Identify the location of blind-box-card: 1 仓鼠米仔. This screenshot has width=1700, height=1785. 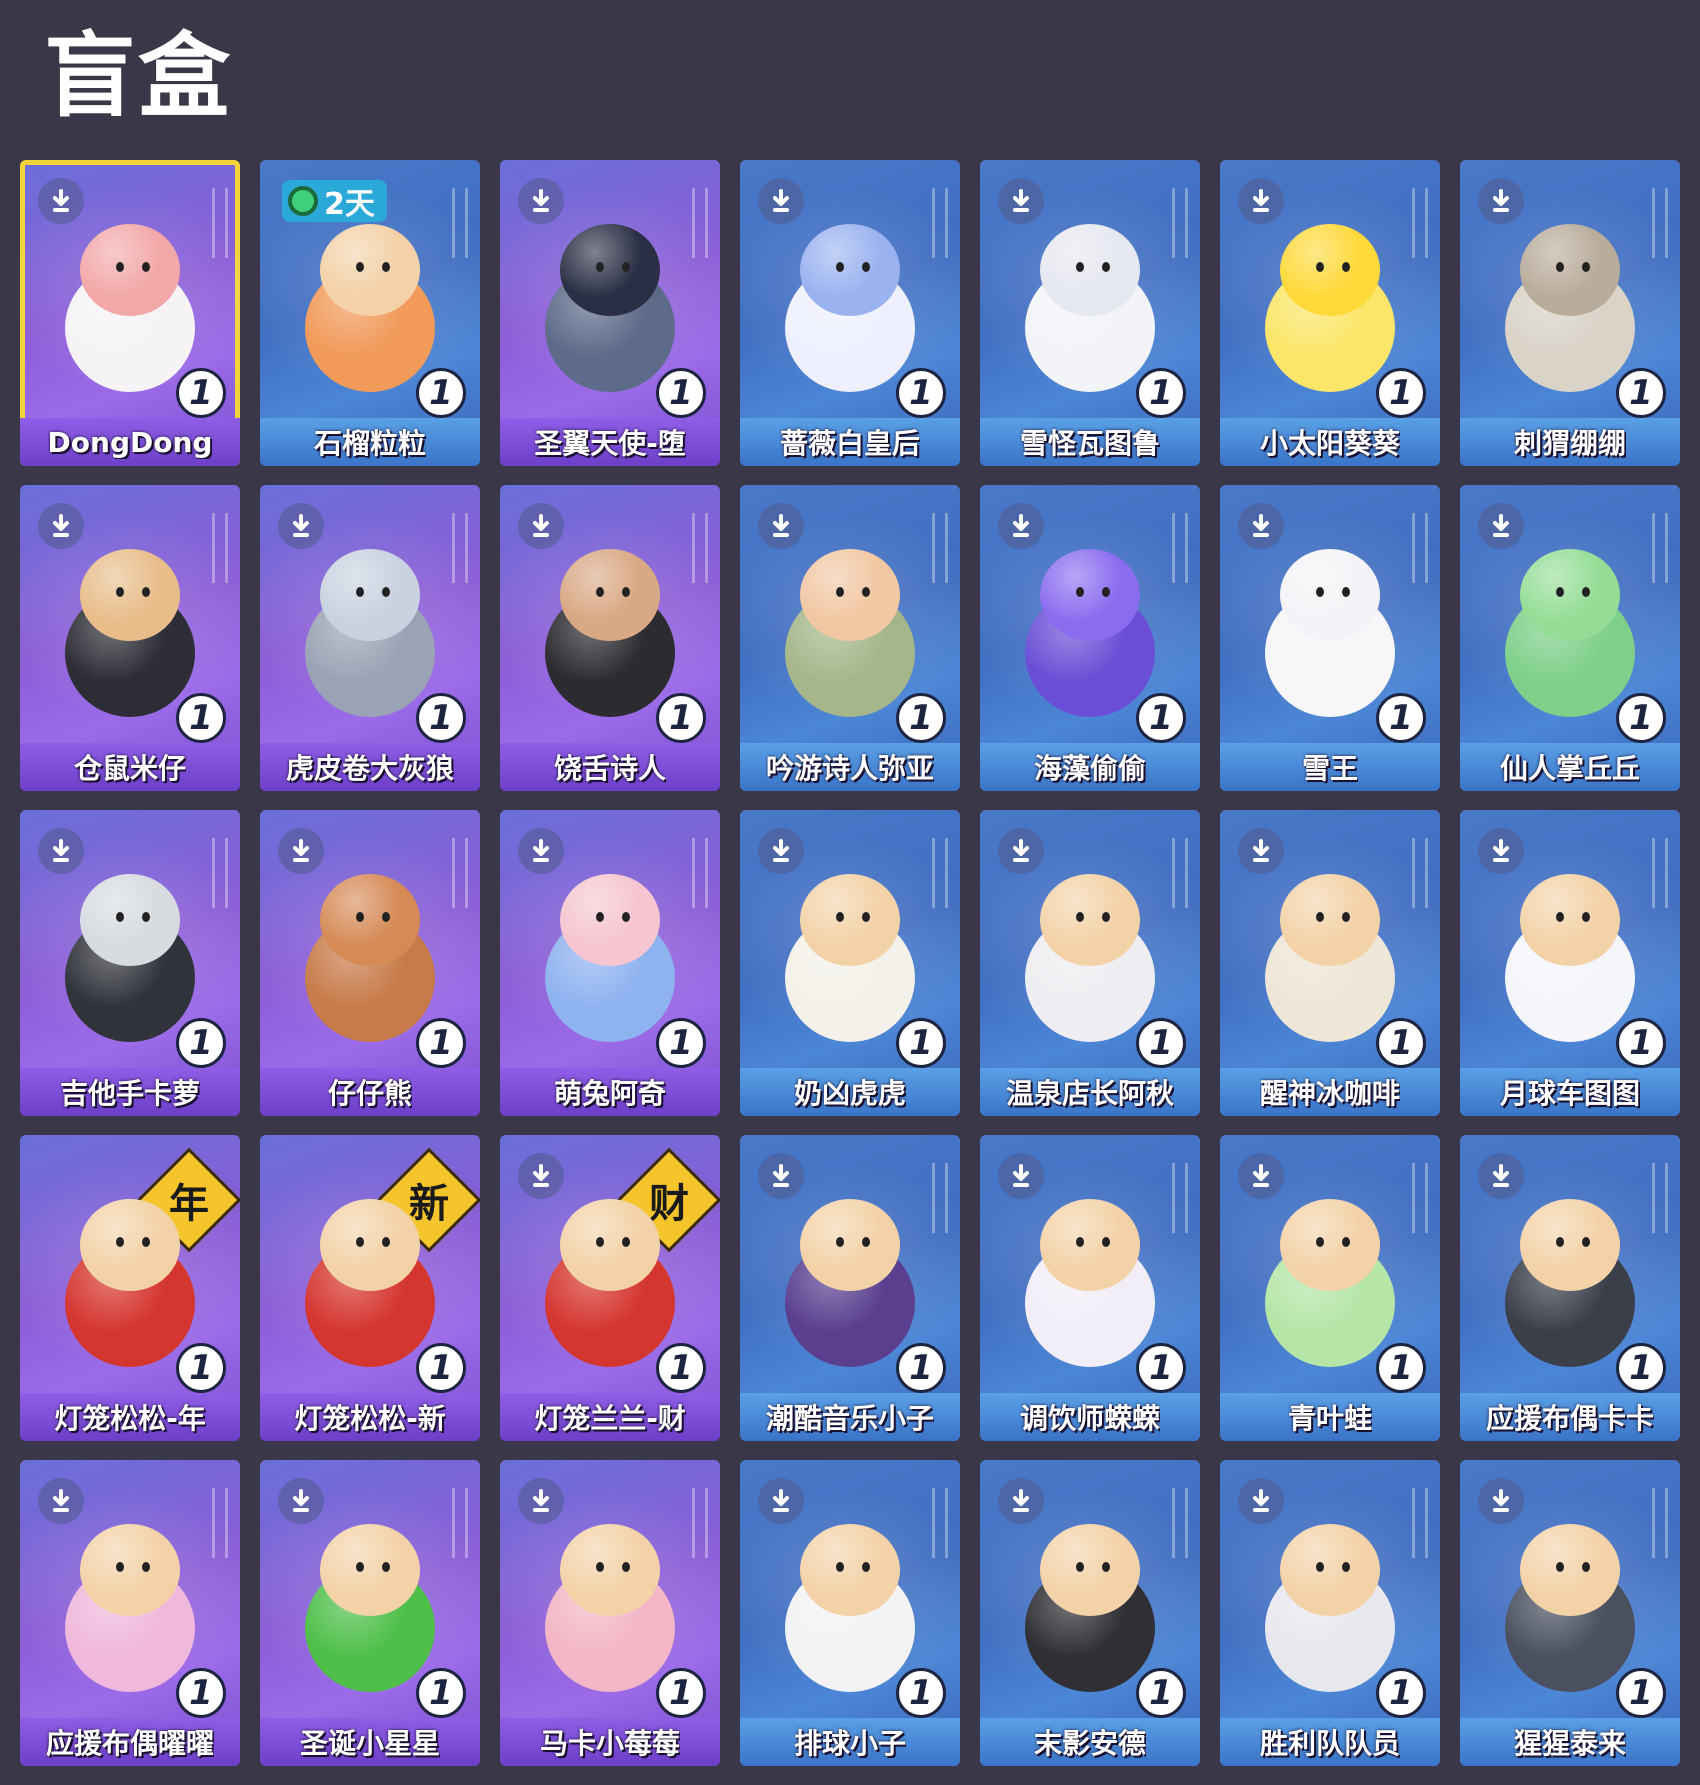
(130, 638).